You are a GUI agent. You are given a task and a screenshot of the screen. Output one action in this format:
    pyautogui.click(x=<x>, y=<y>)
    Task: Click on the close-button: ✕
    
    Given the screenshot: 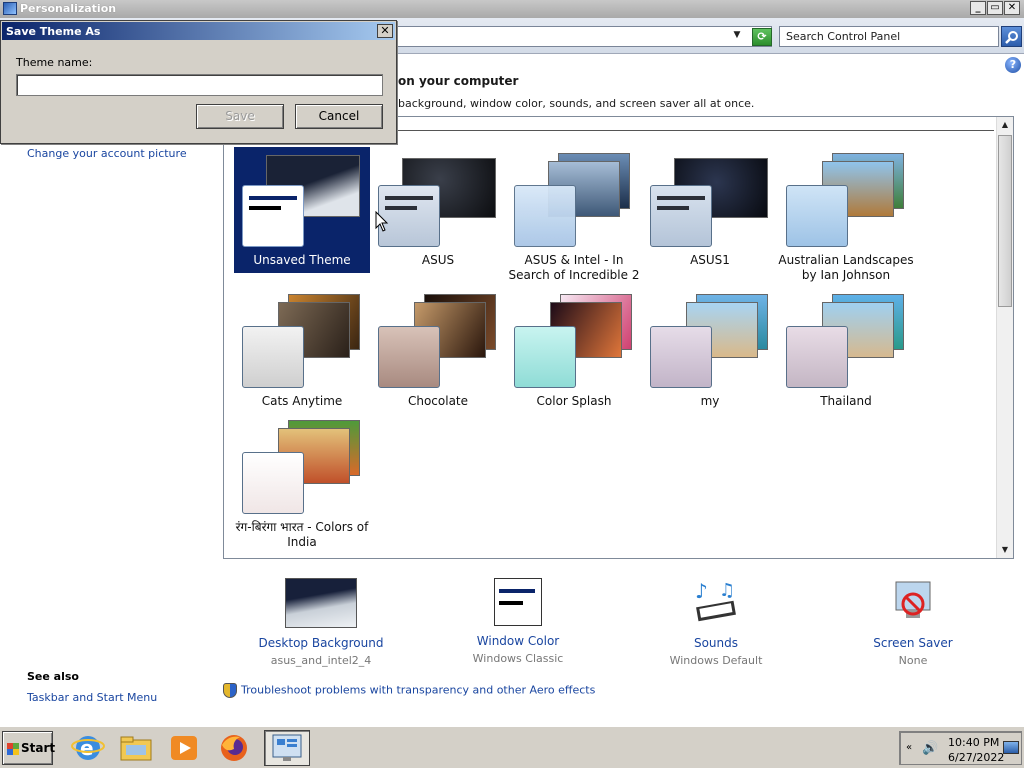 What is the action you would take?
    pyautogui.click(x=1012, y=8)
    